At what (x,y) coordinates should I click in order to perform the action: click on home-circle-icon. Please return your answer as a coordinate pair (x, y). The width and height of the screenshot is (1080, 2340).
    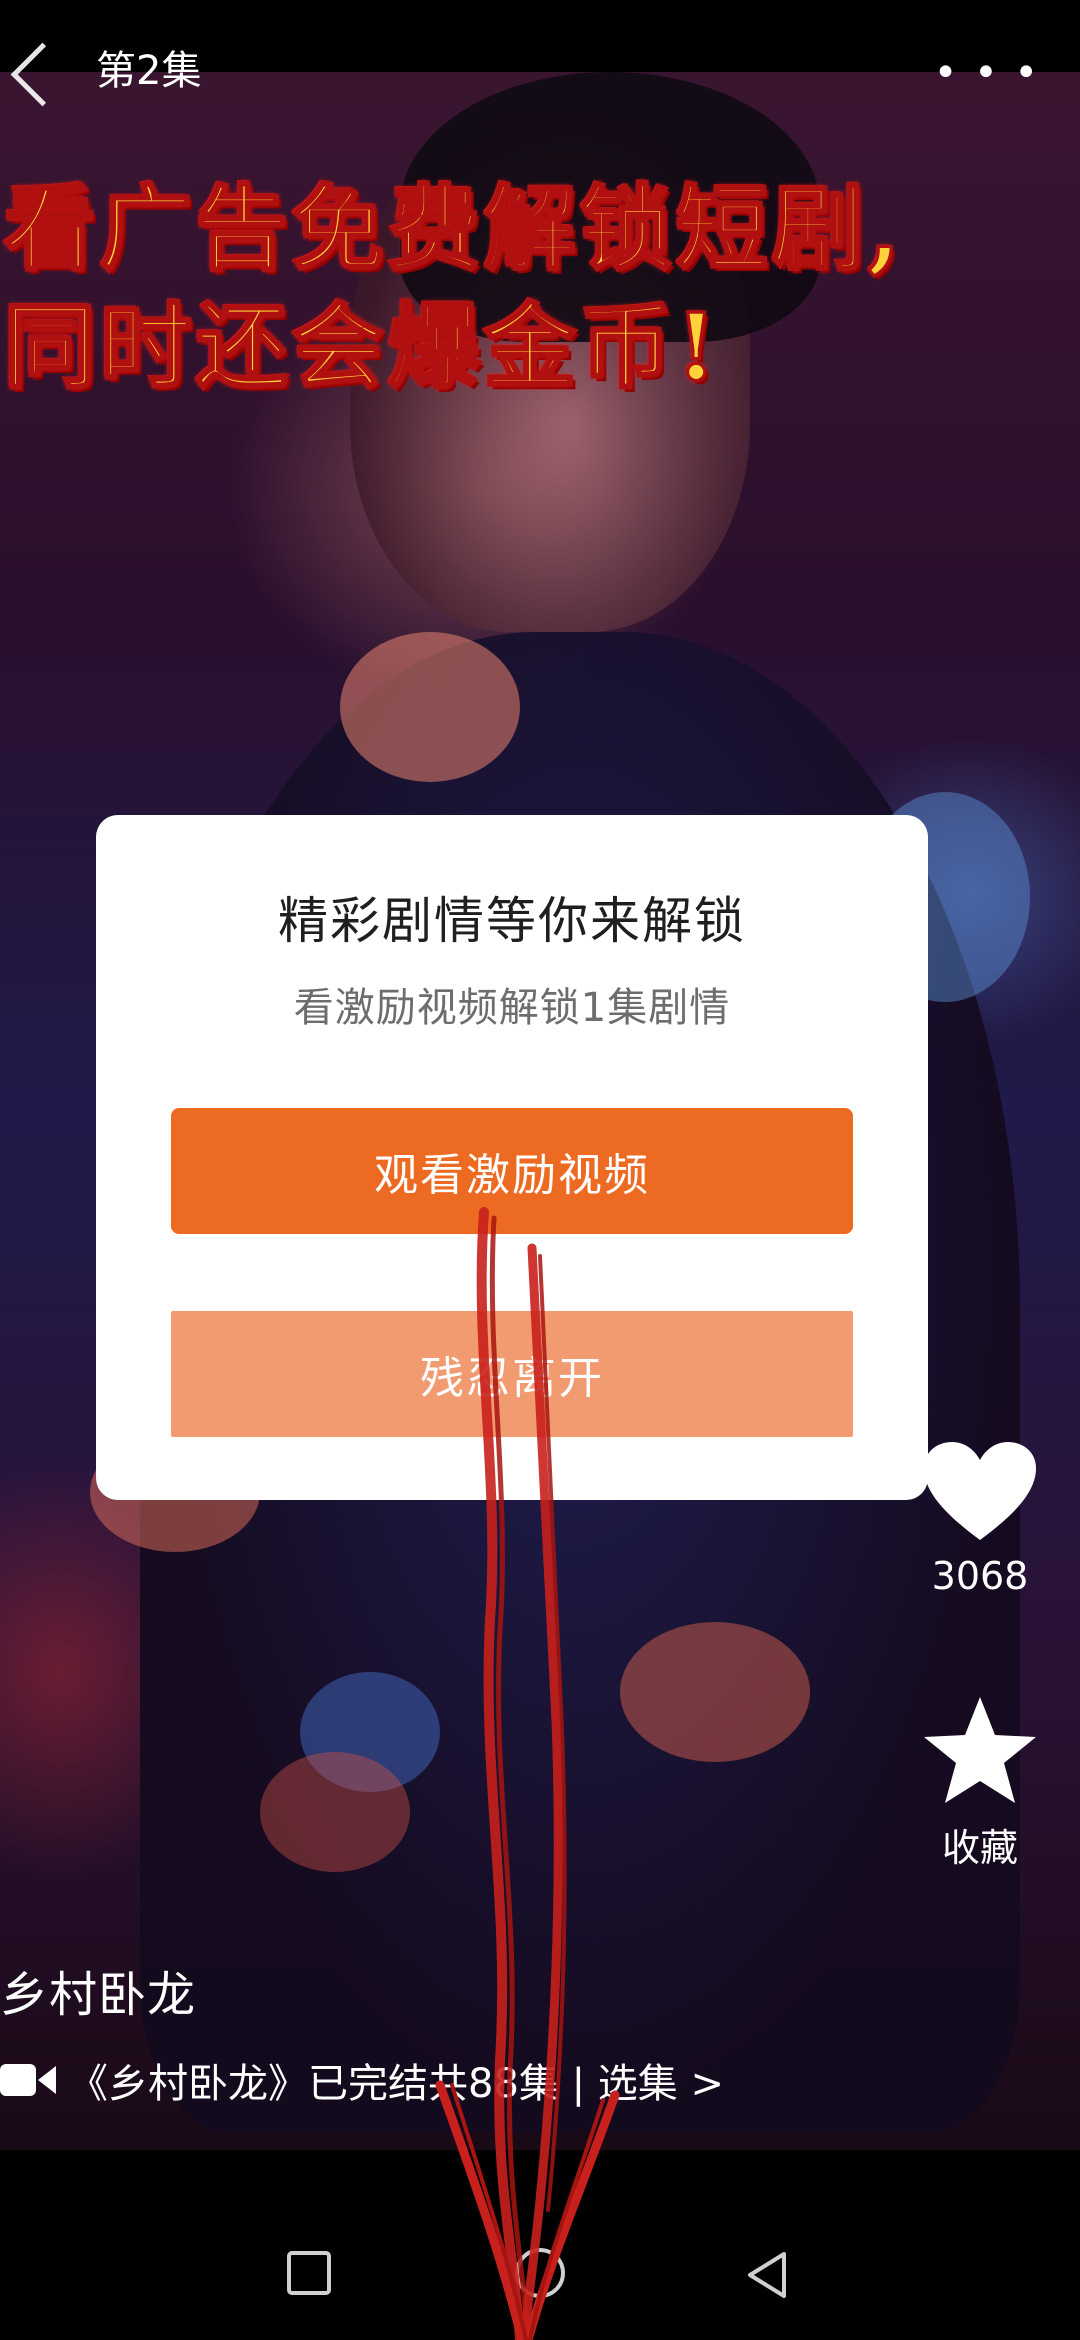
    Looking at the image, I should click on (540, 2273).